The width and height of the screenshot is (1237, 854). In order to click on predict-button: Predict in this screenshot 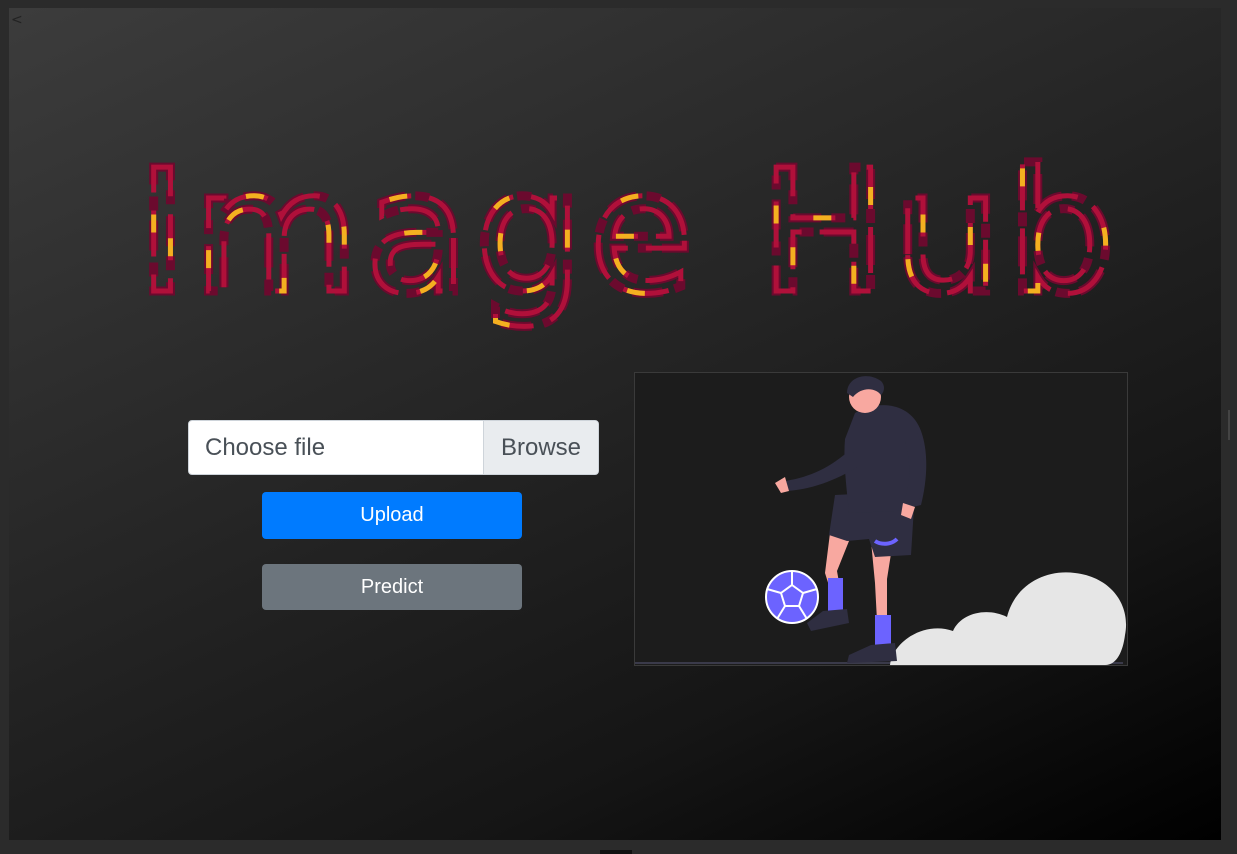, I will do `click(392, 587)`.